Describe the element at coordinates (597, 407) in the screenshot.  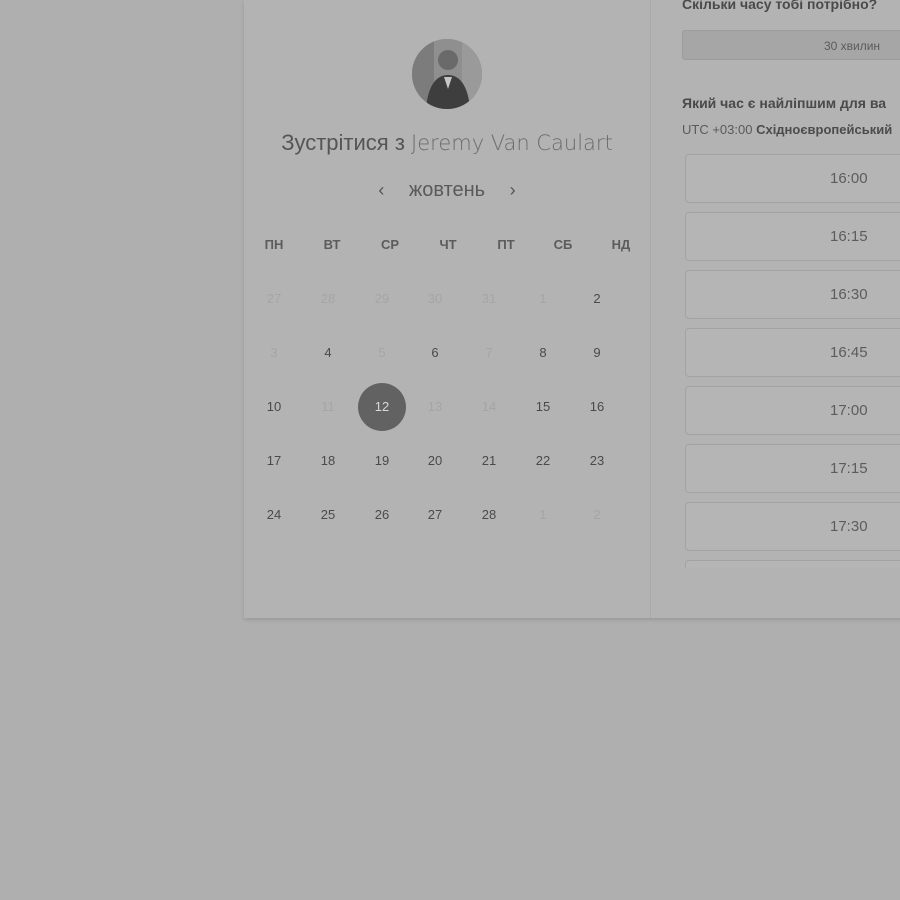
I see `calendar-day: 16` at that location.